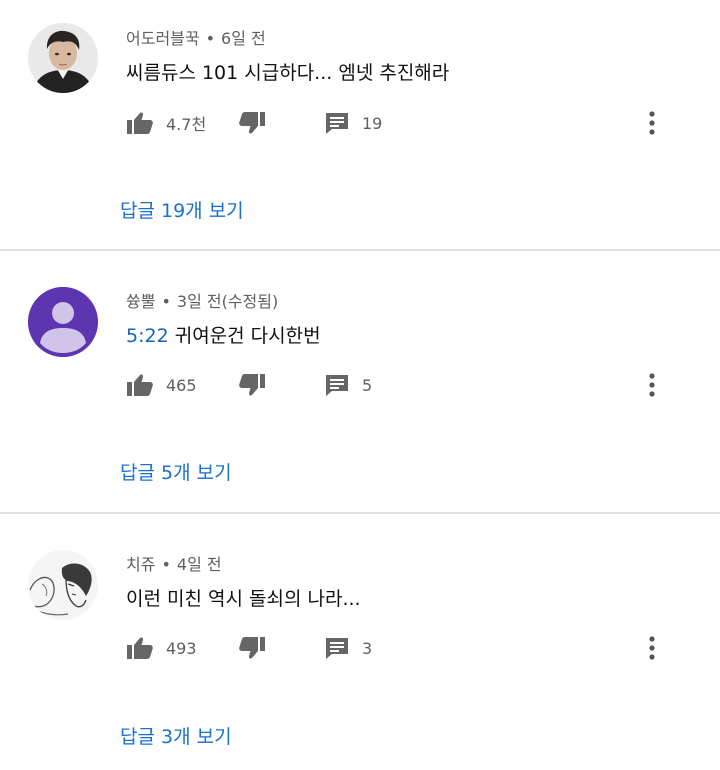 The width and height of the screenshot is (720, 770). What do you see at coordinates (161, 648) in the screenshot?
I see `like-button: 493` at bounding box center [161, 648].